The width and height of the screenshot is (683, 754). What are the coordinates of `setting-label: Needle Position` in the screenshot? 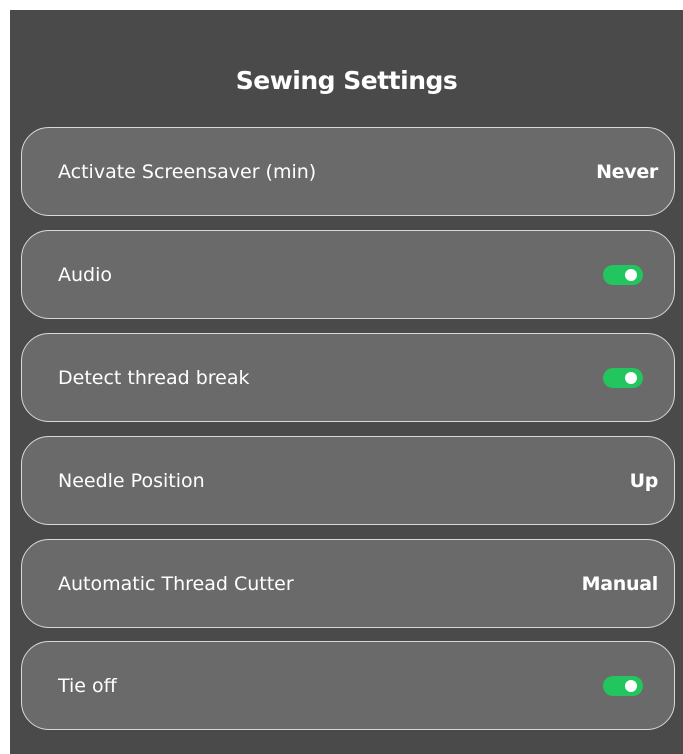 It's located at (131, 480).